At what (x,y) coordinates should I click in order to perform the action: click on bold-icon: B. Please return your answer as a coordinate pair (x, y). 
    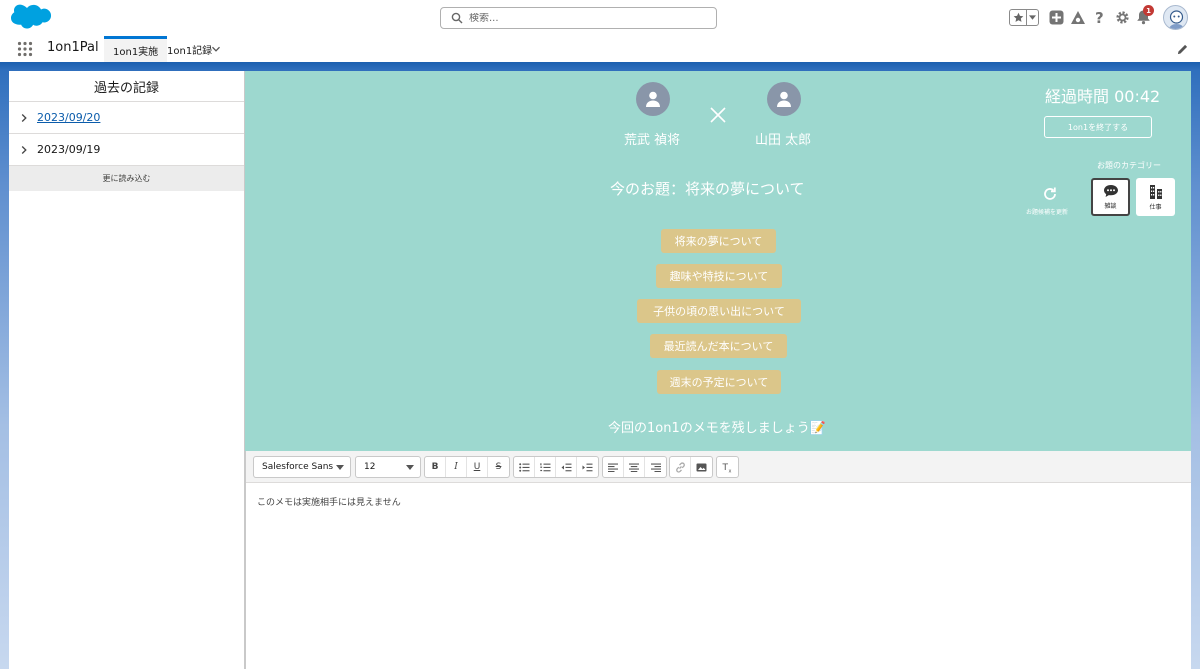
    Looking at the image, I should click on (435, 467).